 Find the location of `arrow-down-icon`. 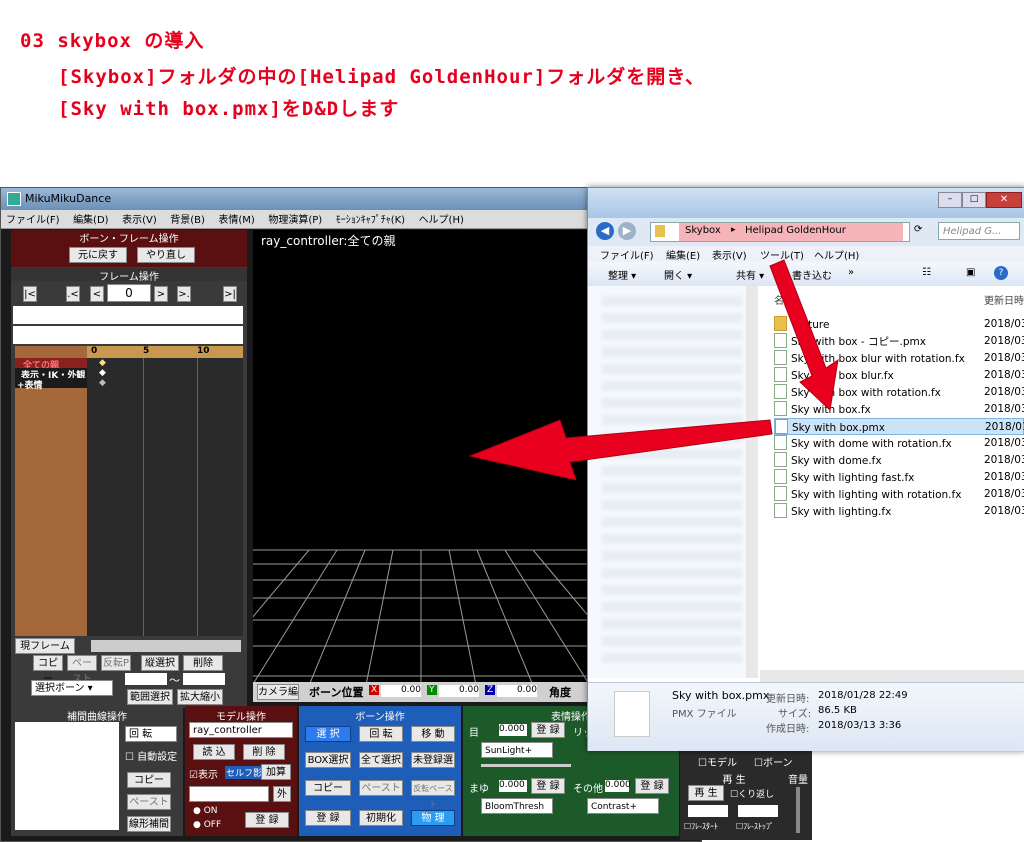

arrow-down-icon is located at coordinates (804, 335).